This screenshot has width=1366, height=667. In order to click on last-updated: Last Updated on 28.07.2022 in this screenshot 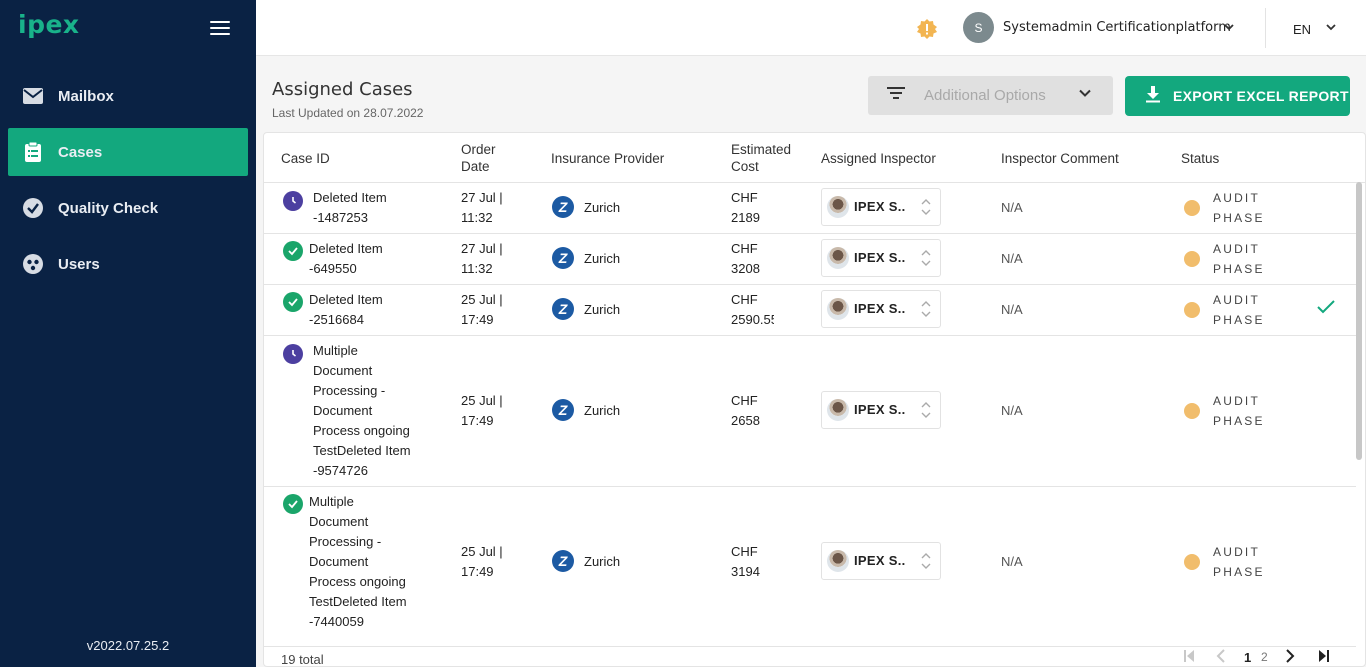, I will do `click(348, 113)`.